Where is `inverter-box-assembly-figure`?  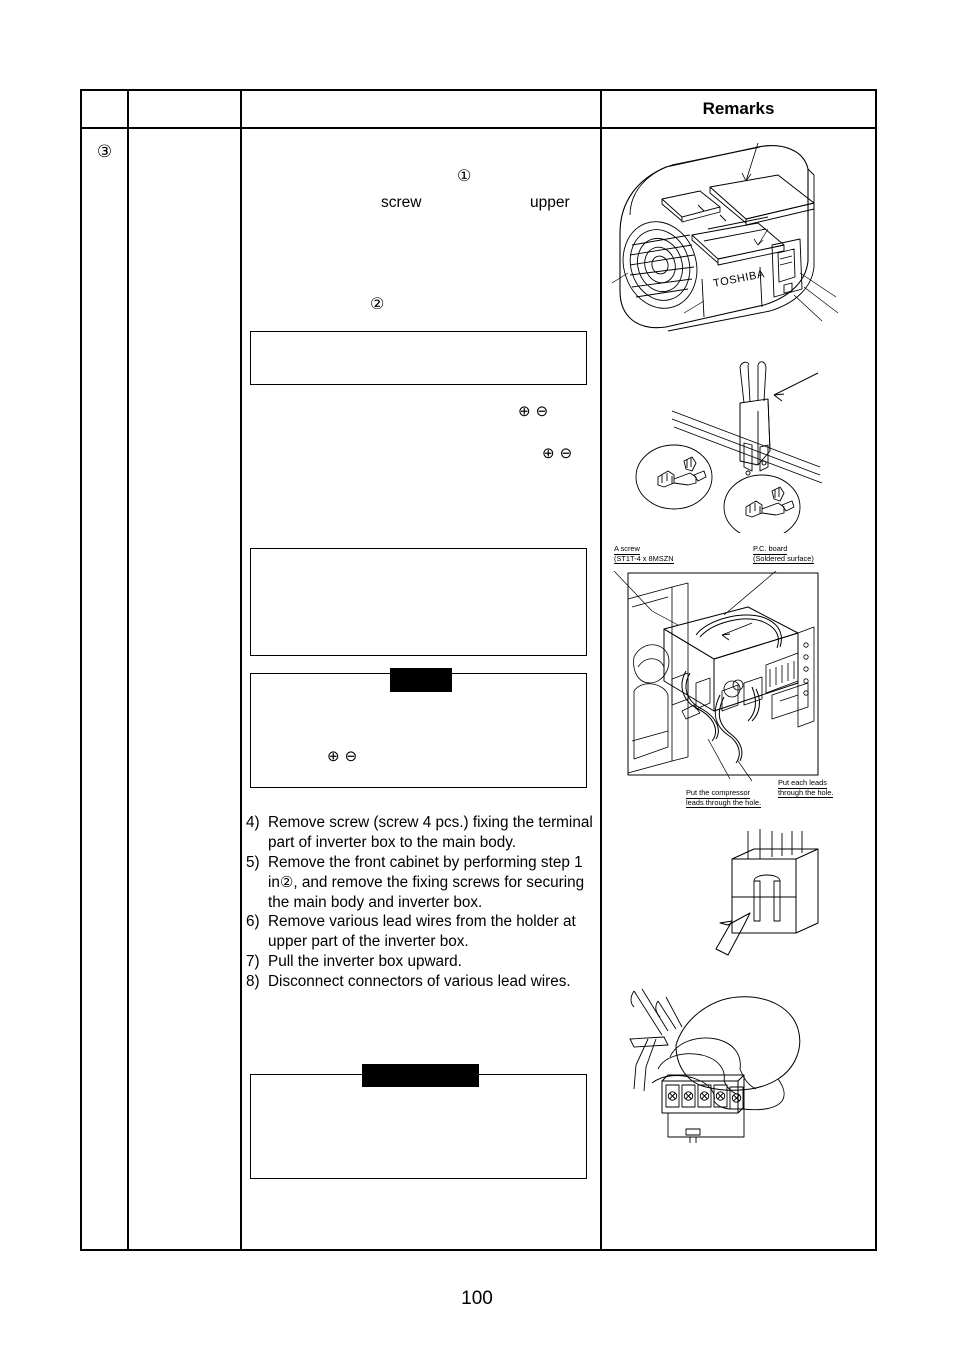
inverter-box-assembly-figure is located at coordinates (737, 677).